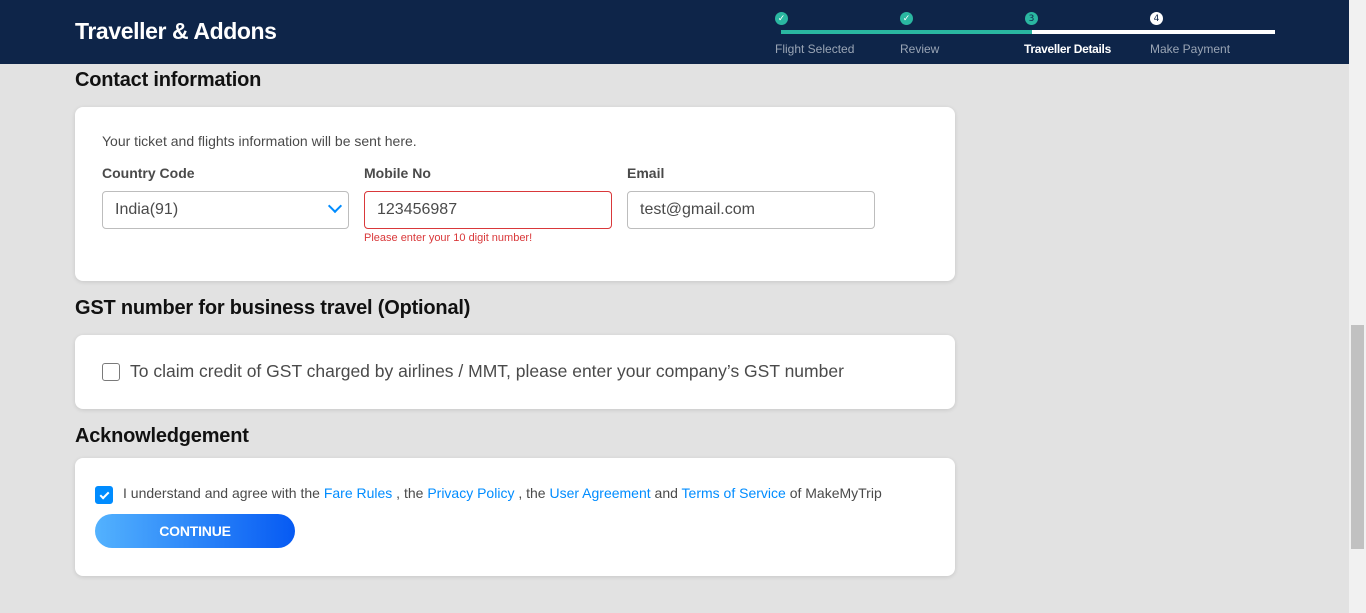 This screenshot has width=1366, height=613. I want to click on step-traveller-details-label: Traveller Details, so click(1067, 49).